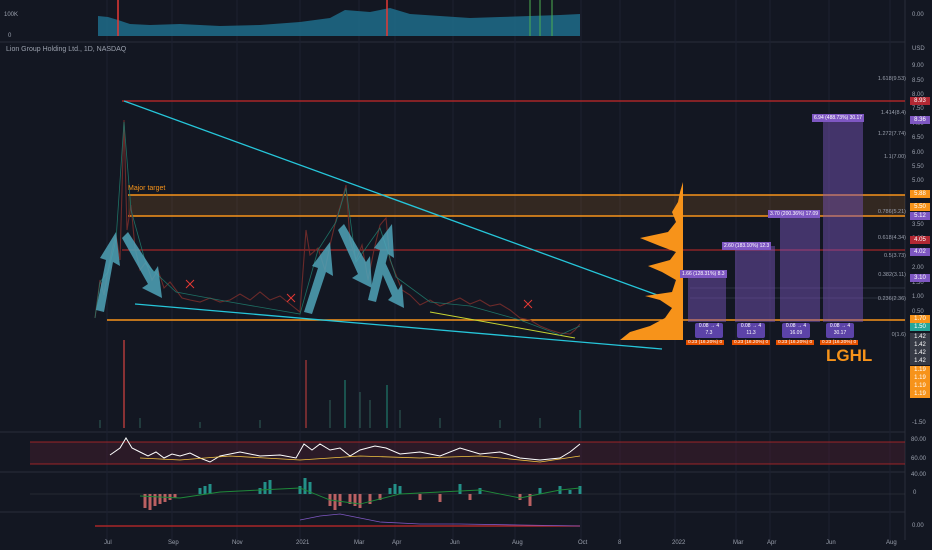  What do you see at coordinates (894, 256) in the screenshot?
I see `fib-label: 0.5(3.73)` at bounding box center [894, 256].